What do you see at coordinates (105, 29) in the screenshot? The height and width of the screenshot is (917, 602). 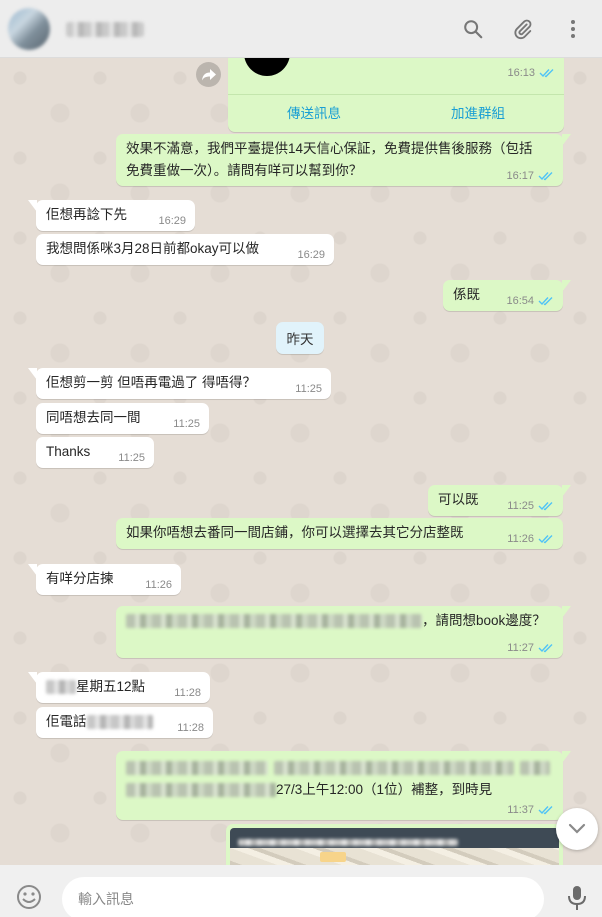 I see `contact-name` at bounding box center [105, 29].